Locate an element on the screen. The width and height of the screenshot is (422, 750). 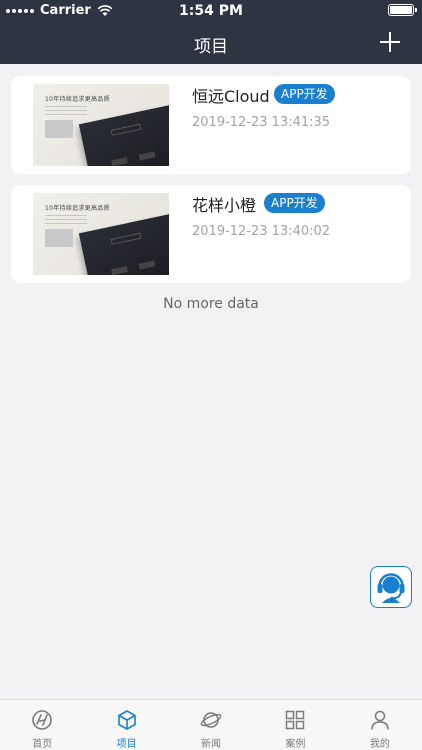
tab-label: 新闻 is located at coordinates (211, 744).